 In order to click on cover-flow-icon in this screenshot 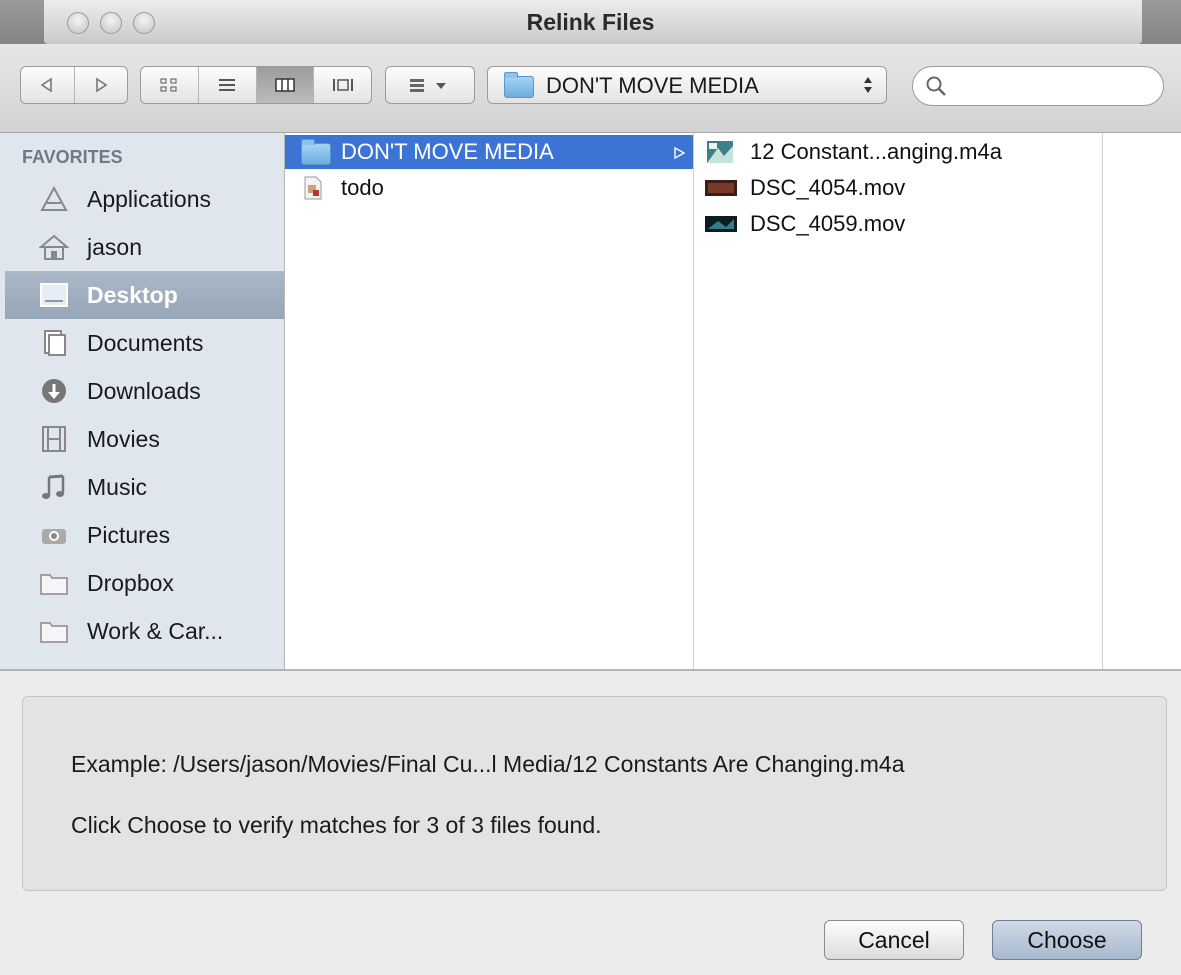, I will do `click(342, 85)`.